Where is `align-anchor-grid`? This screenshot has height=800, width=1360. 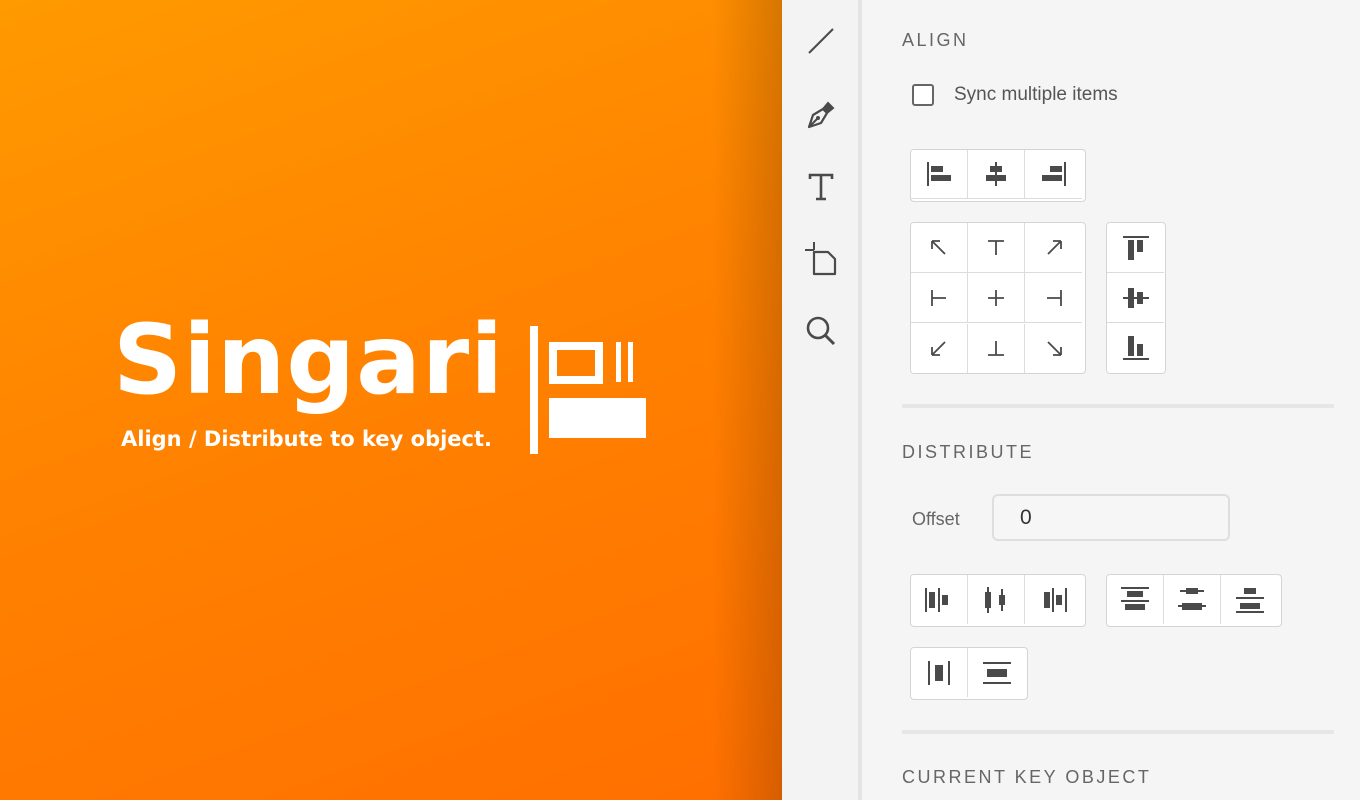
align-anchor-grid is located at coordinates (998, 298).